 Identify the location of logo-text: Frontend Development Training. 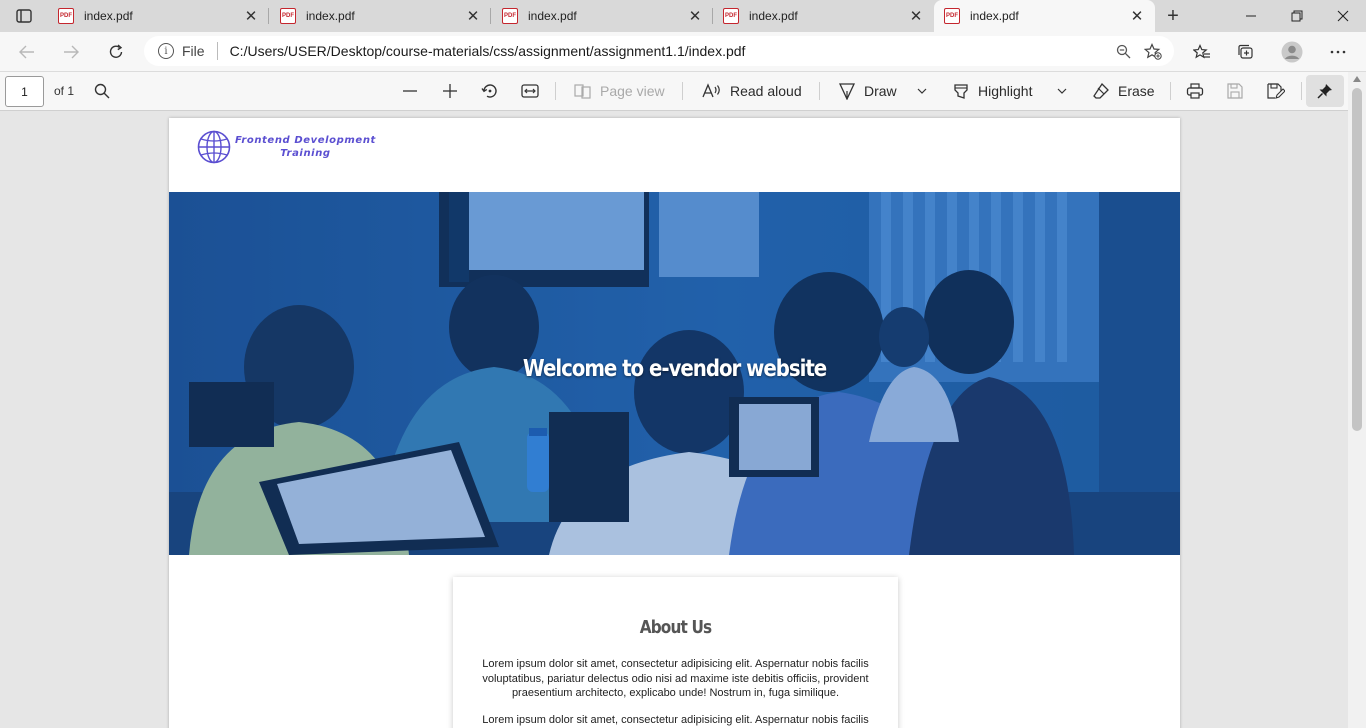
(305, 147).